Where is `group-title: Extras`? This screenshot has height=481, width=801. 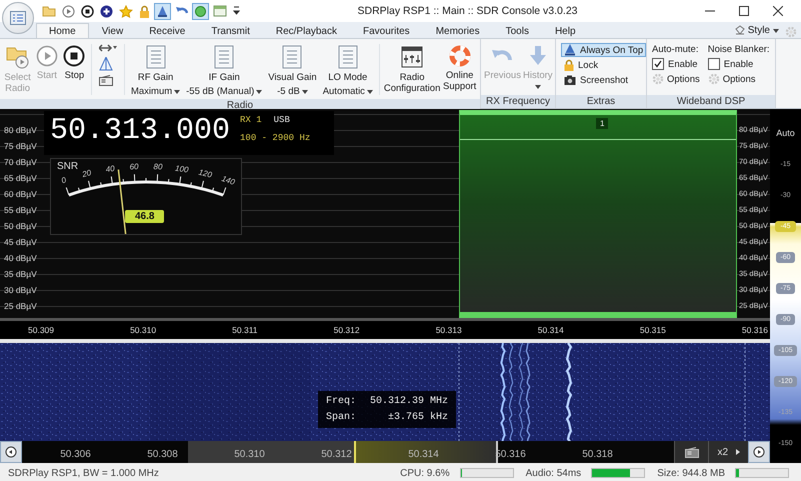 group-title: Extras is located at coordinates (601, 101).